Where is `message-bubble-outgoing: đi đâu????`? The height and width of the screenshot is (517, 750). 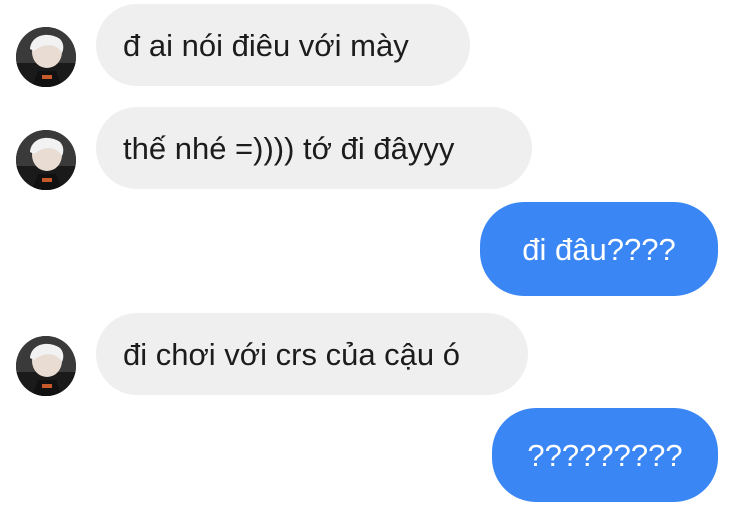
message-bubble-outgoing: đi đâu???? is located at coordinates (599, 249).